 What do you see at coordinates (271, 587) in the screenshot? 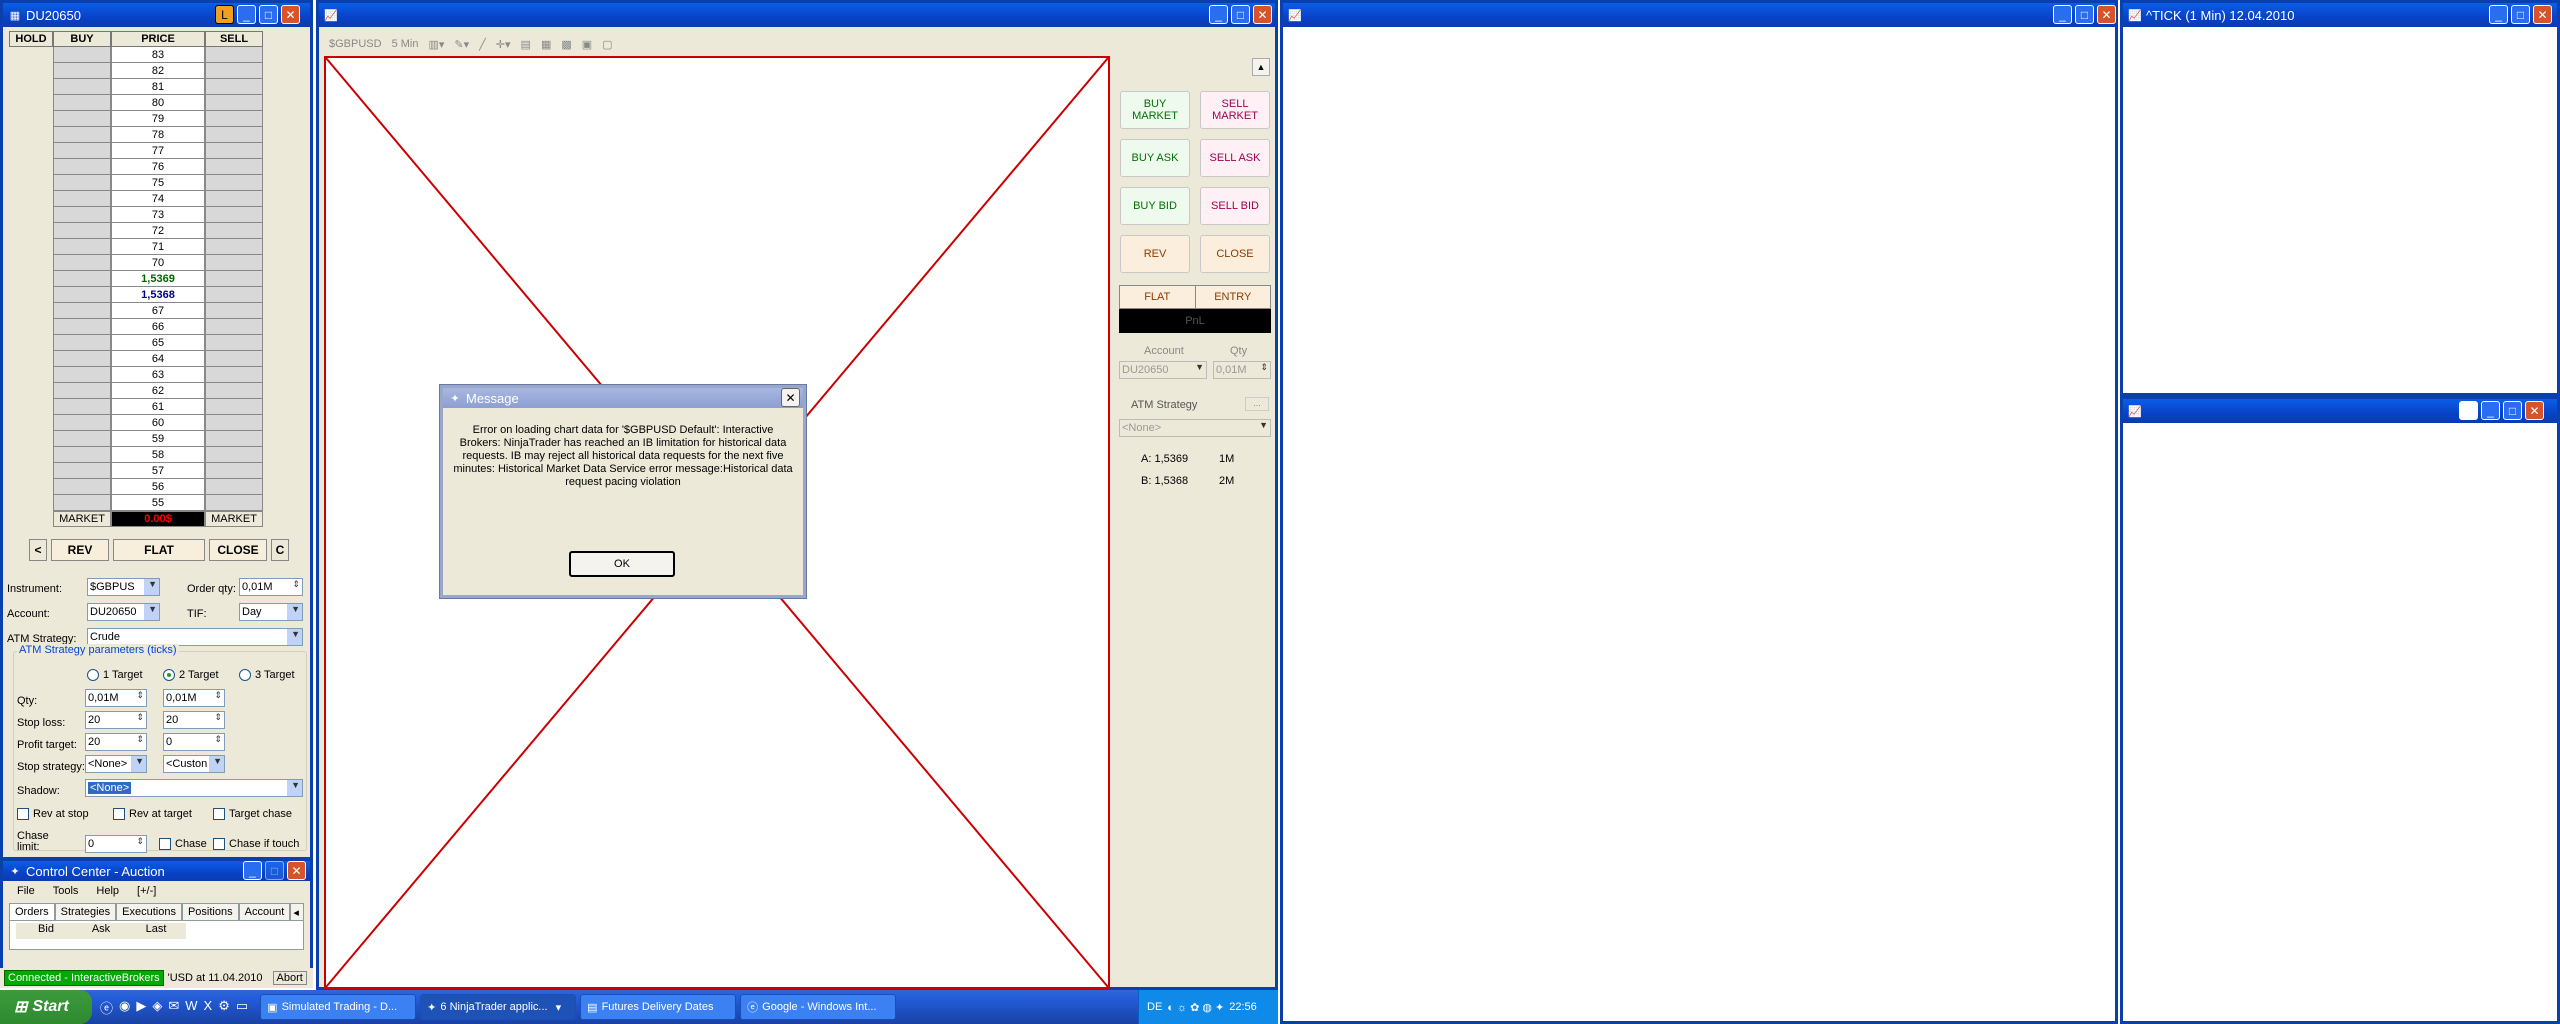
I see `order-qty-input: 0,01M ⇕` at bounding box center [271, 587].